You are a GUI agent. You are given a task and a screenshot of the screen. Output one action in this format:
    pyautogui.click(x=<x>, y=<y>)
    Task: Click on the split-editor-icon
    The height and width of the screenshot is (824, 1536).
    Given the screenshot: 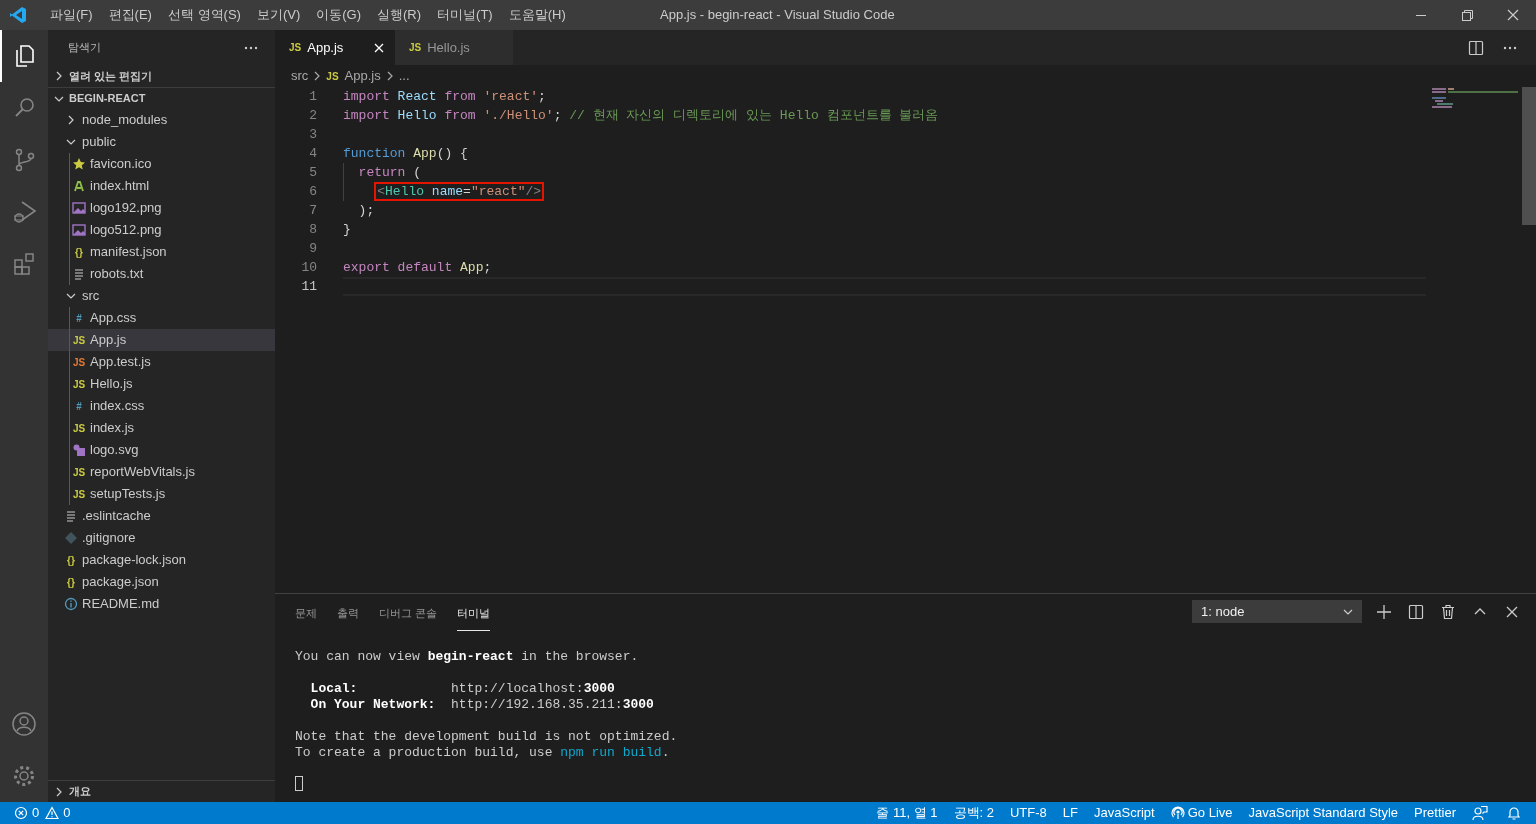 What is the action you would take?
    pyautogui.click(x=1476, y=47)
    